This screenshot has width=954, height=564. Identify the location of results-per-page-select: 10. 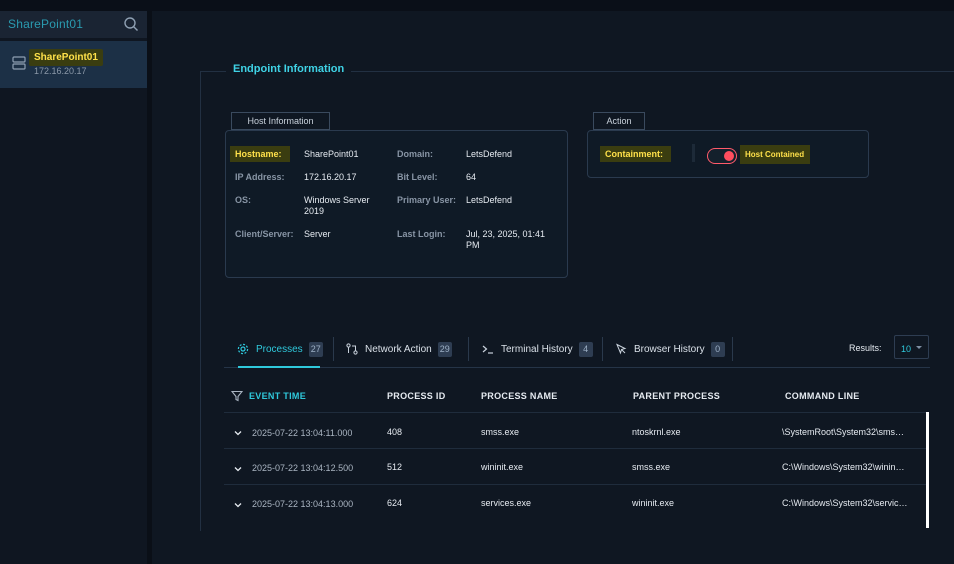
(911, 347).